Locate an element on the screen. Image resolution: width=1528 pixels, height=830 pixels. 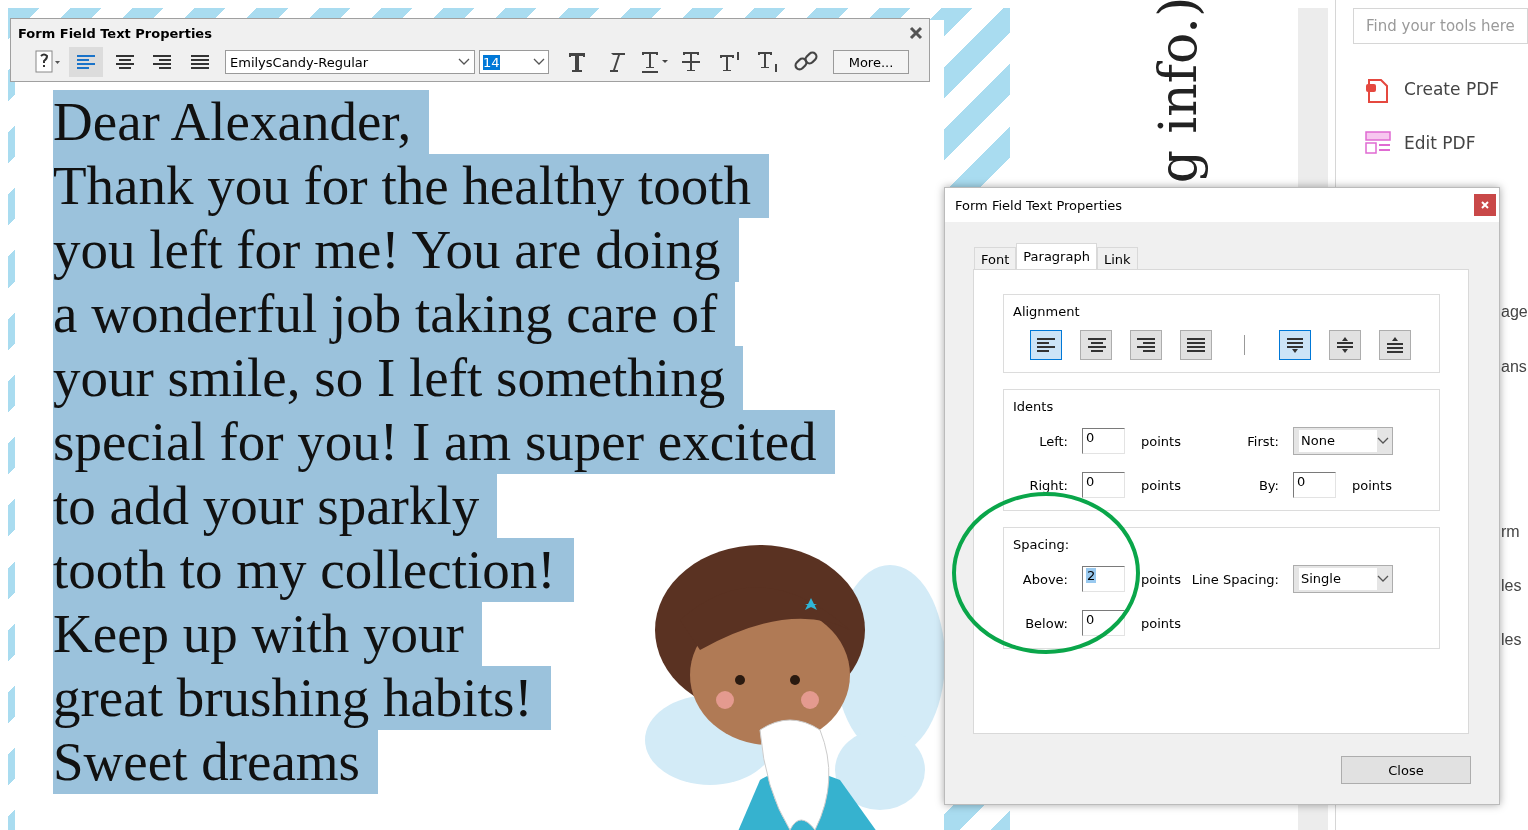
font-size-dropdown: 14 is located at coordinates (514, 62).